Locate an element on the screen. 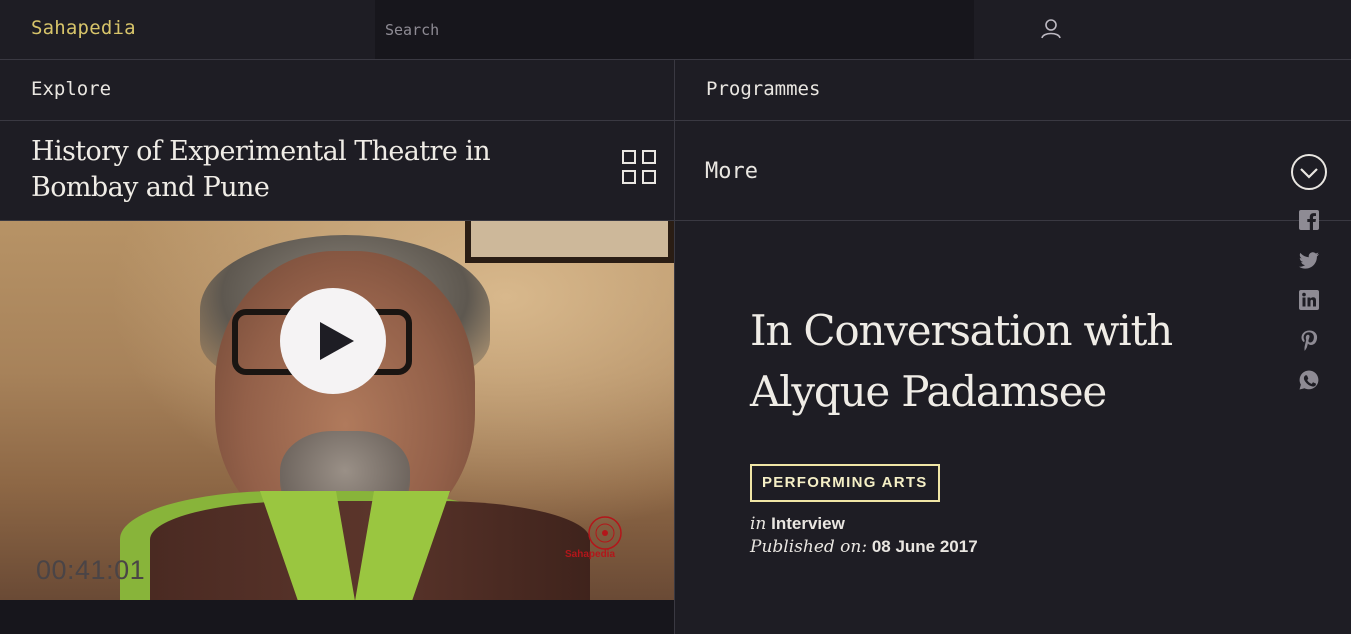  chevron-down-icon is located at coordinates (1309, 172).